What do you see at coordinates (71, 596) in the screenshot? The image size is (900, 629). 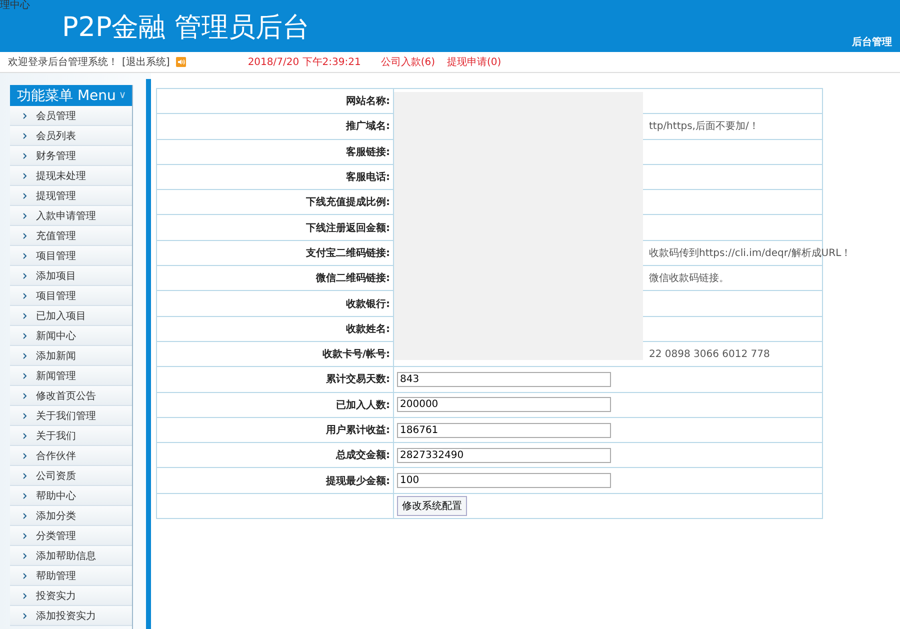 I see `menu-item: 投资实力` at bounding box center [71, 596].